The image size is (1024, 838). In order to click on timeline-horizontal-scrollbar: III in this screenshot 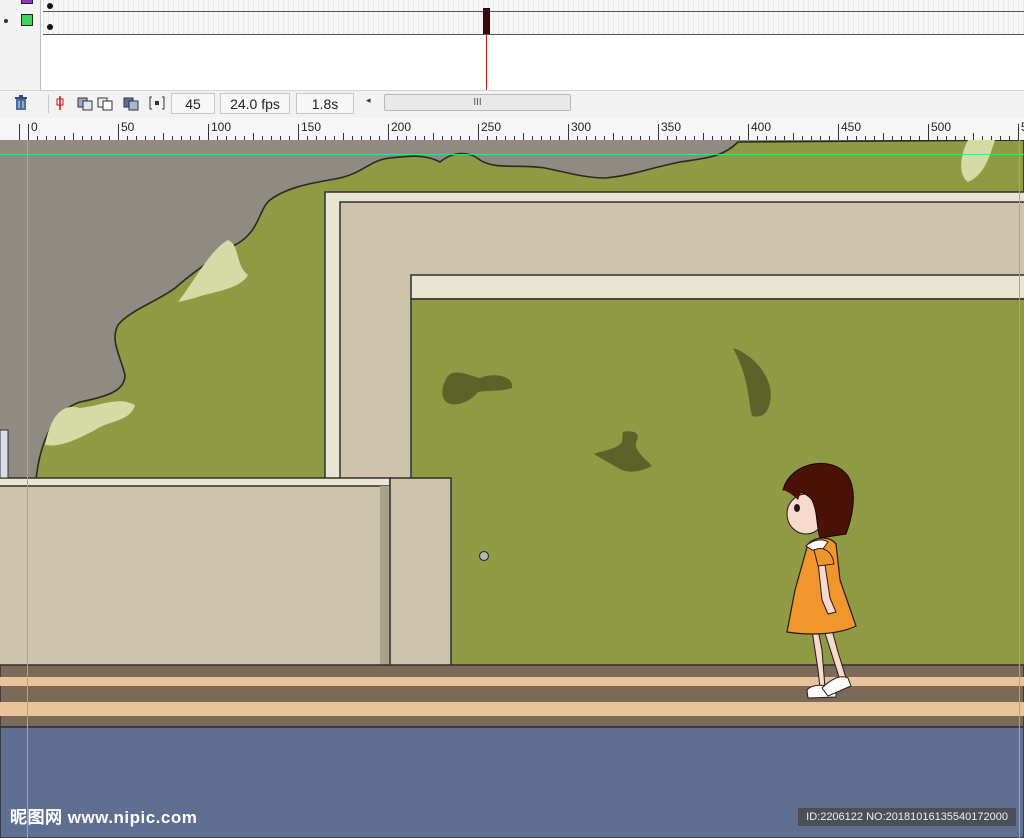, I will do `click(477, 102)`.